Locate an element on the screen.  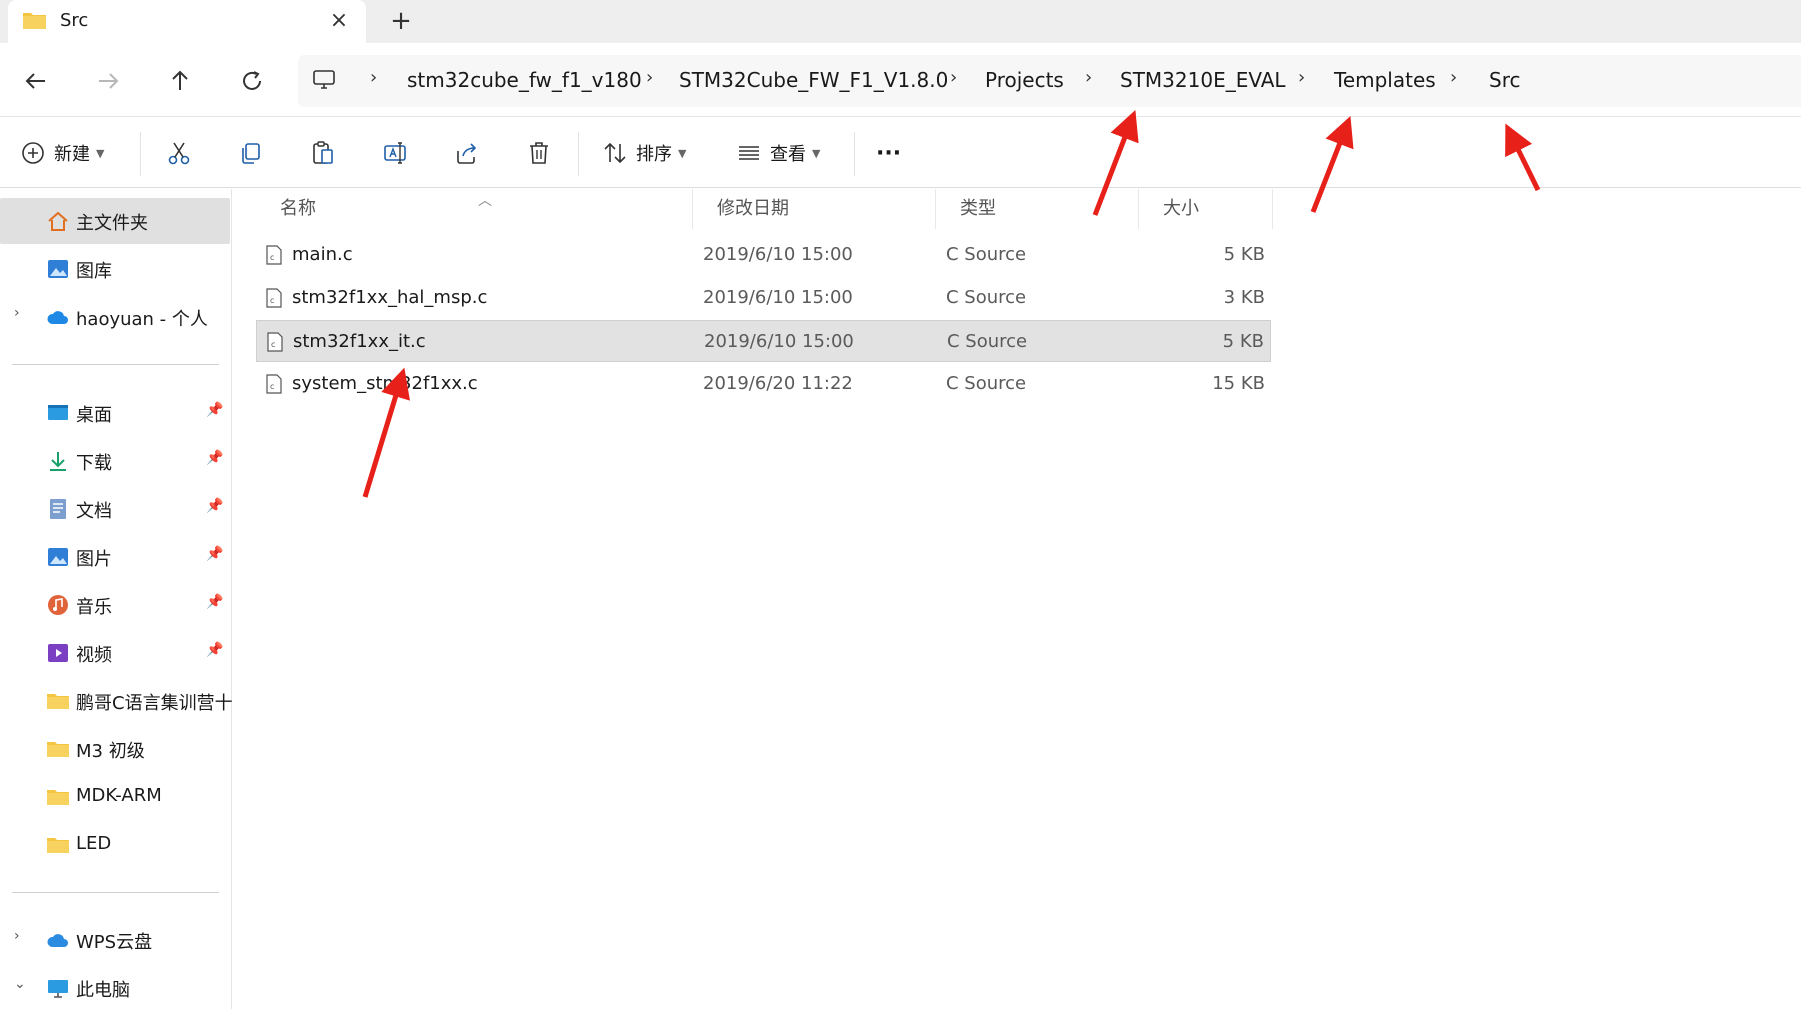
column-header-date: 修改日期 is located at coordinates (814, 209).